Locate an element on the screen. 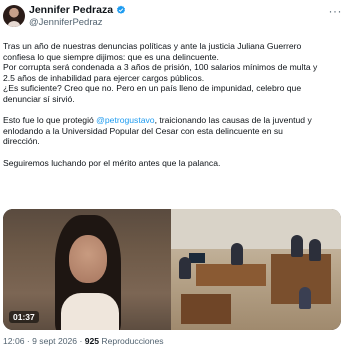  avatar is located at coordinates (14, 16).